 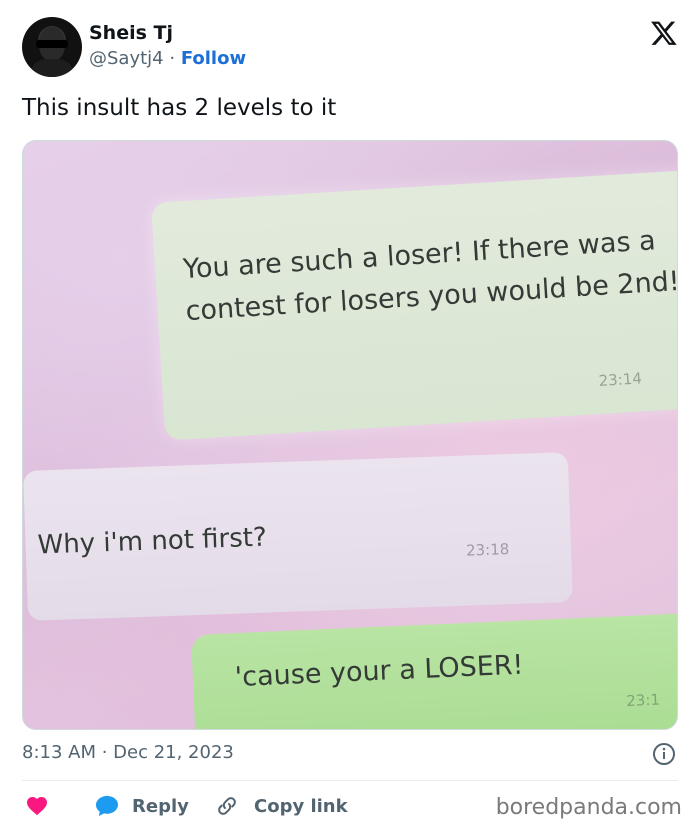 What do you see at coordinates (352, 48) in the screenshot?
I see `tweet-header: Sheis Tj @Saytj4 · Follow` at bounding box center [352, 48].